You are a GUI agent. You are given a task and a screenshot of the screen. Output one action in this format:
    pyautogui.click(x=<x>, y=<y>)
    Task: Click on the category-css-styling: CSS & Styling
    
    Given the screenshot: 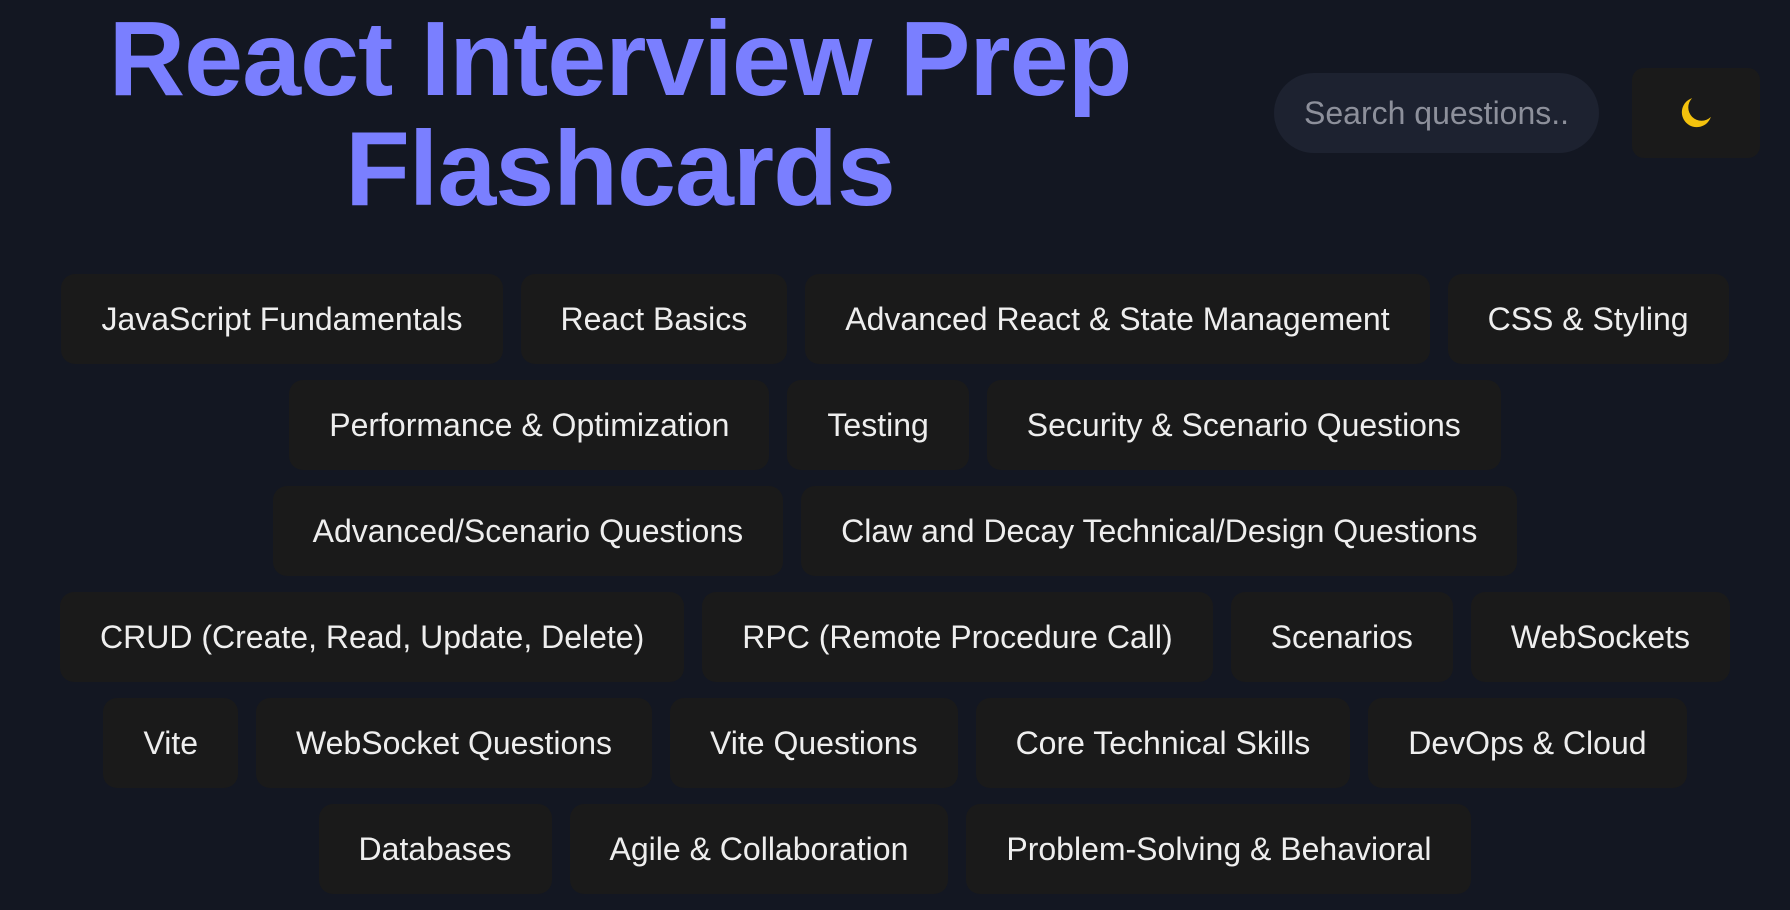 What is the action you would take?
    pyautogui.click(x=1588, y=319)
    